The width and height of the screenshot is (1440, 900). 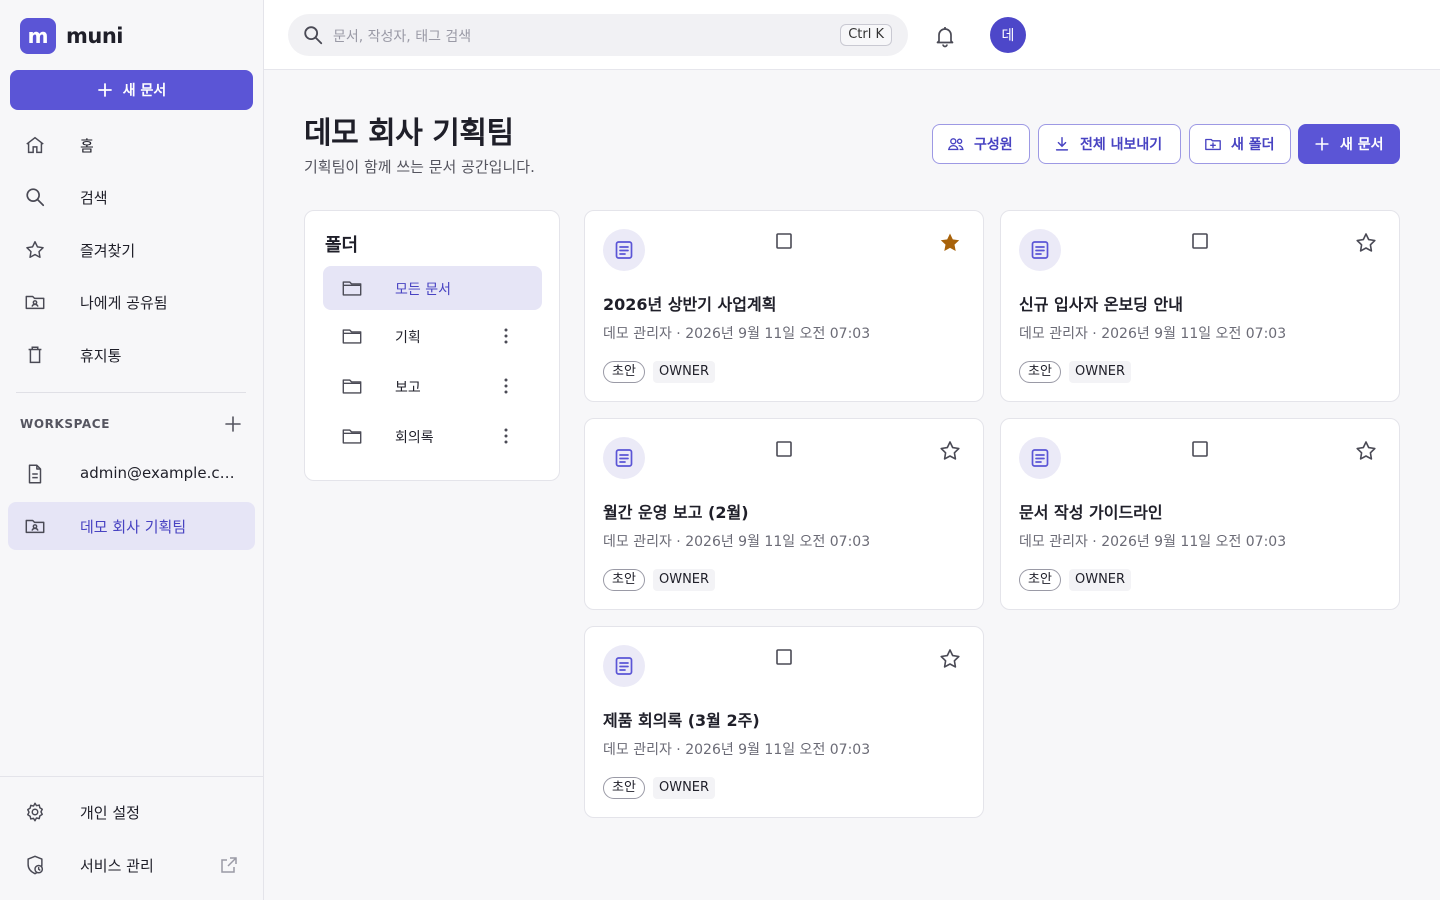 I want to click on bell-icon, so click(x=945, y=36).